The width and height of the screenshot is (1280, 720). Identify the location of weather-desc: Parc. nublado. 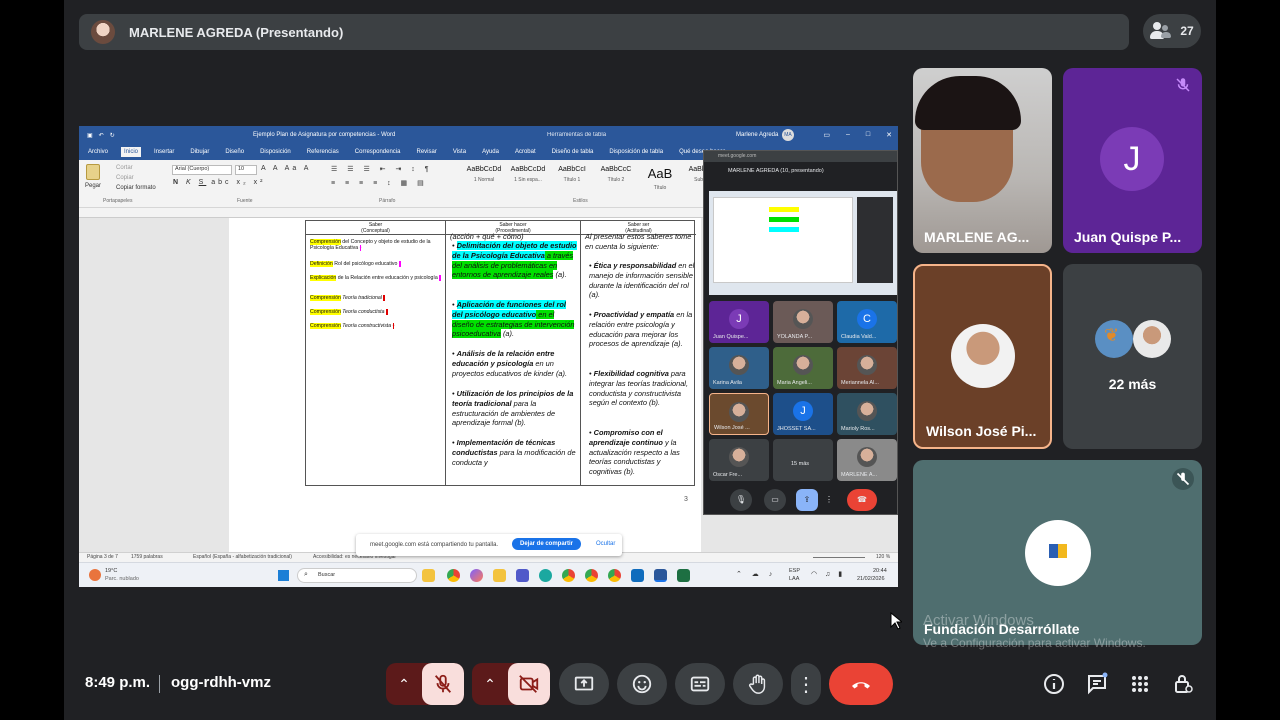
(122, 579).